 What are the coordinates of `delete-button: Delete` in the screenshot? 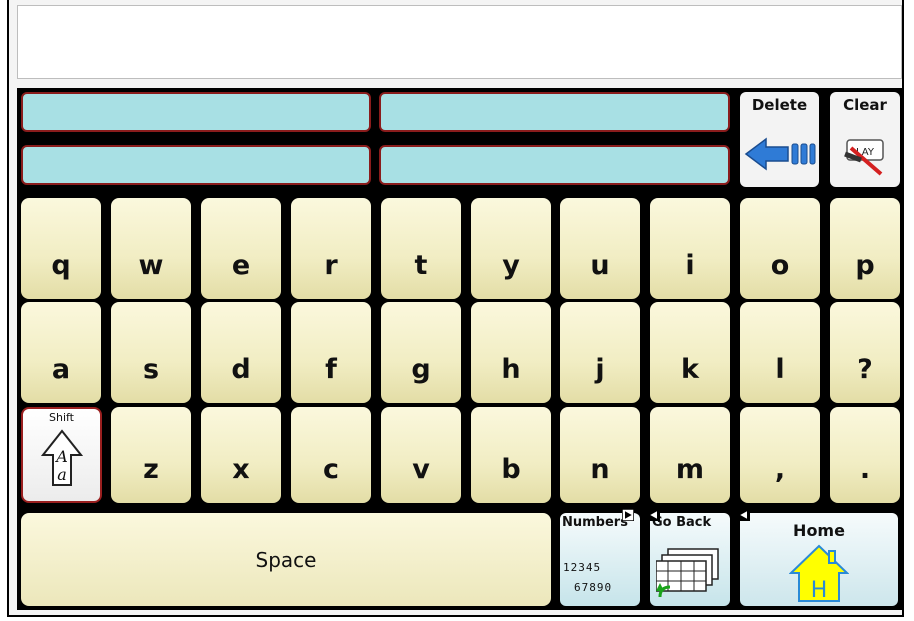 It's located at (779, 139).